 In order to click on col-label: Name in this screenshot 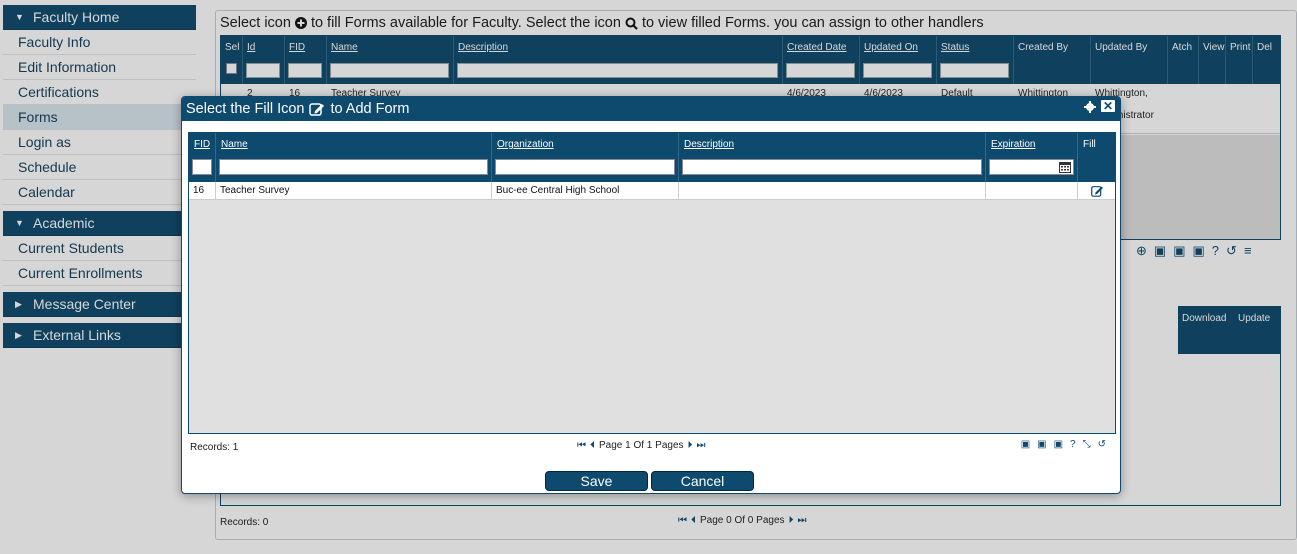, I will do `click(234, 144)`.